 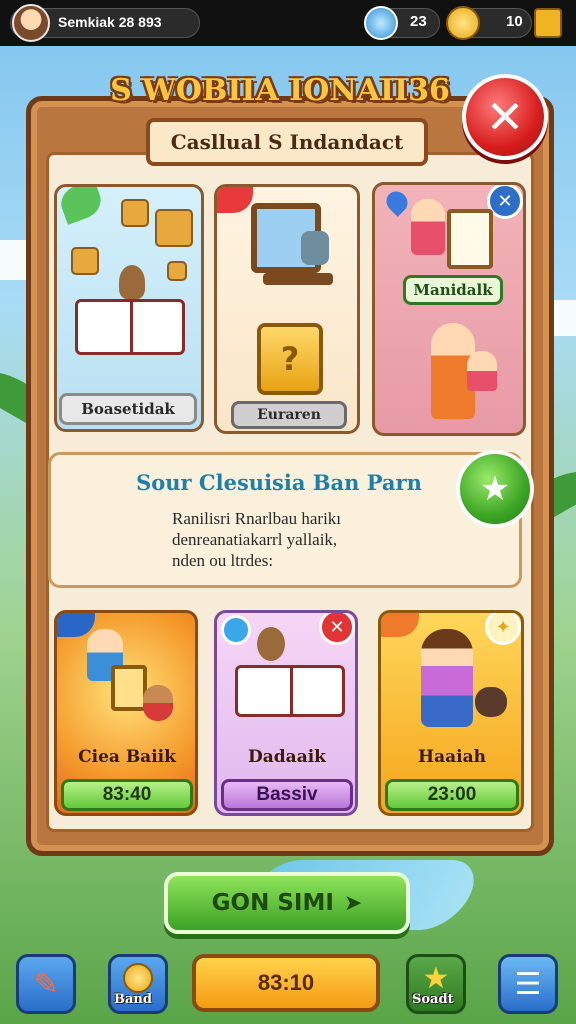 I want to click on close-button: ✕, so click(x=505, y=117).